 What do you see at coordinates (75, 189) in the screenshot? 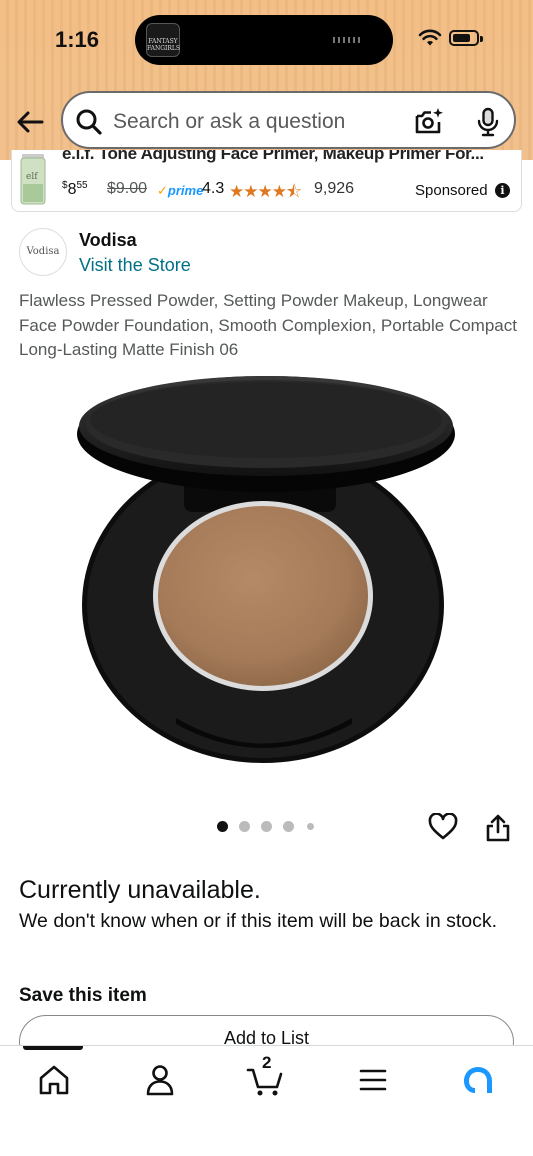
I see `sponsored-price: $855` at bounding box center [75, 189].